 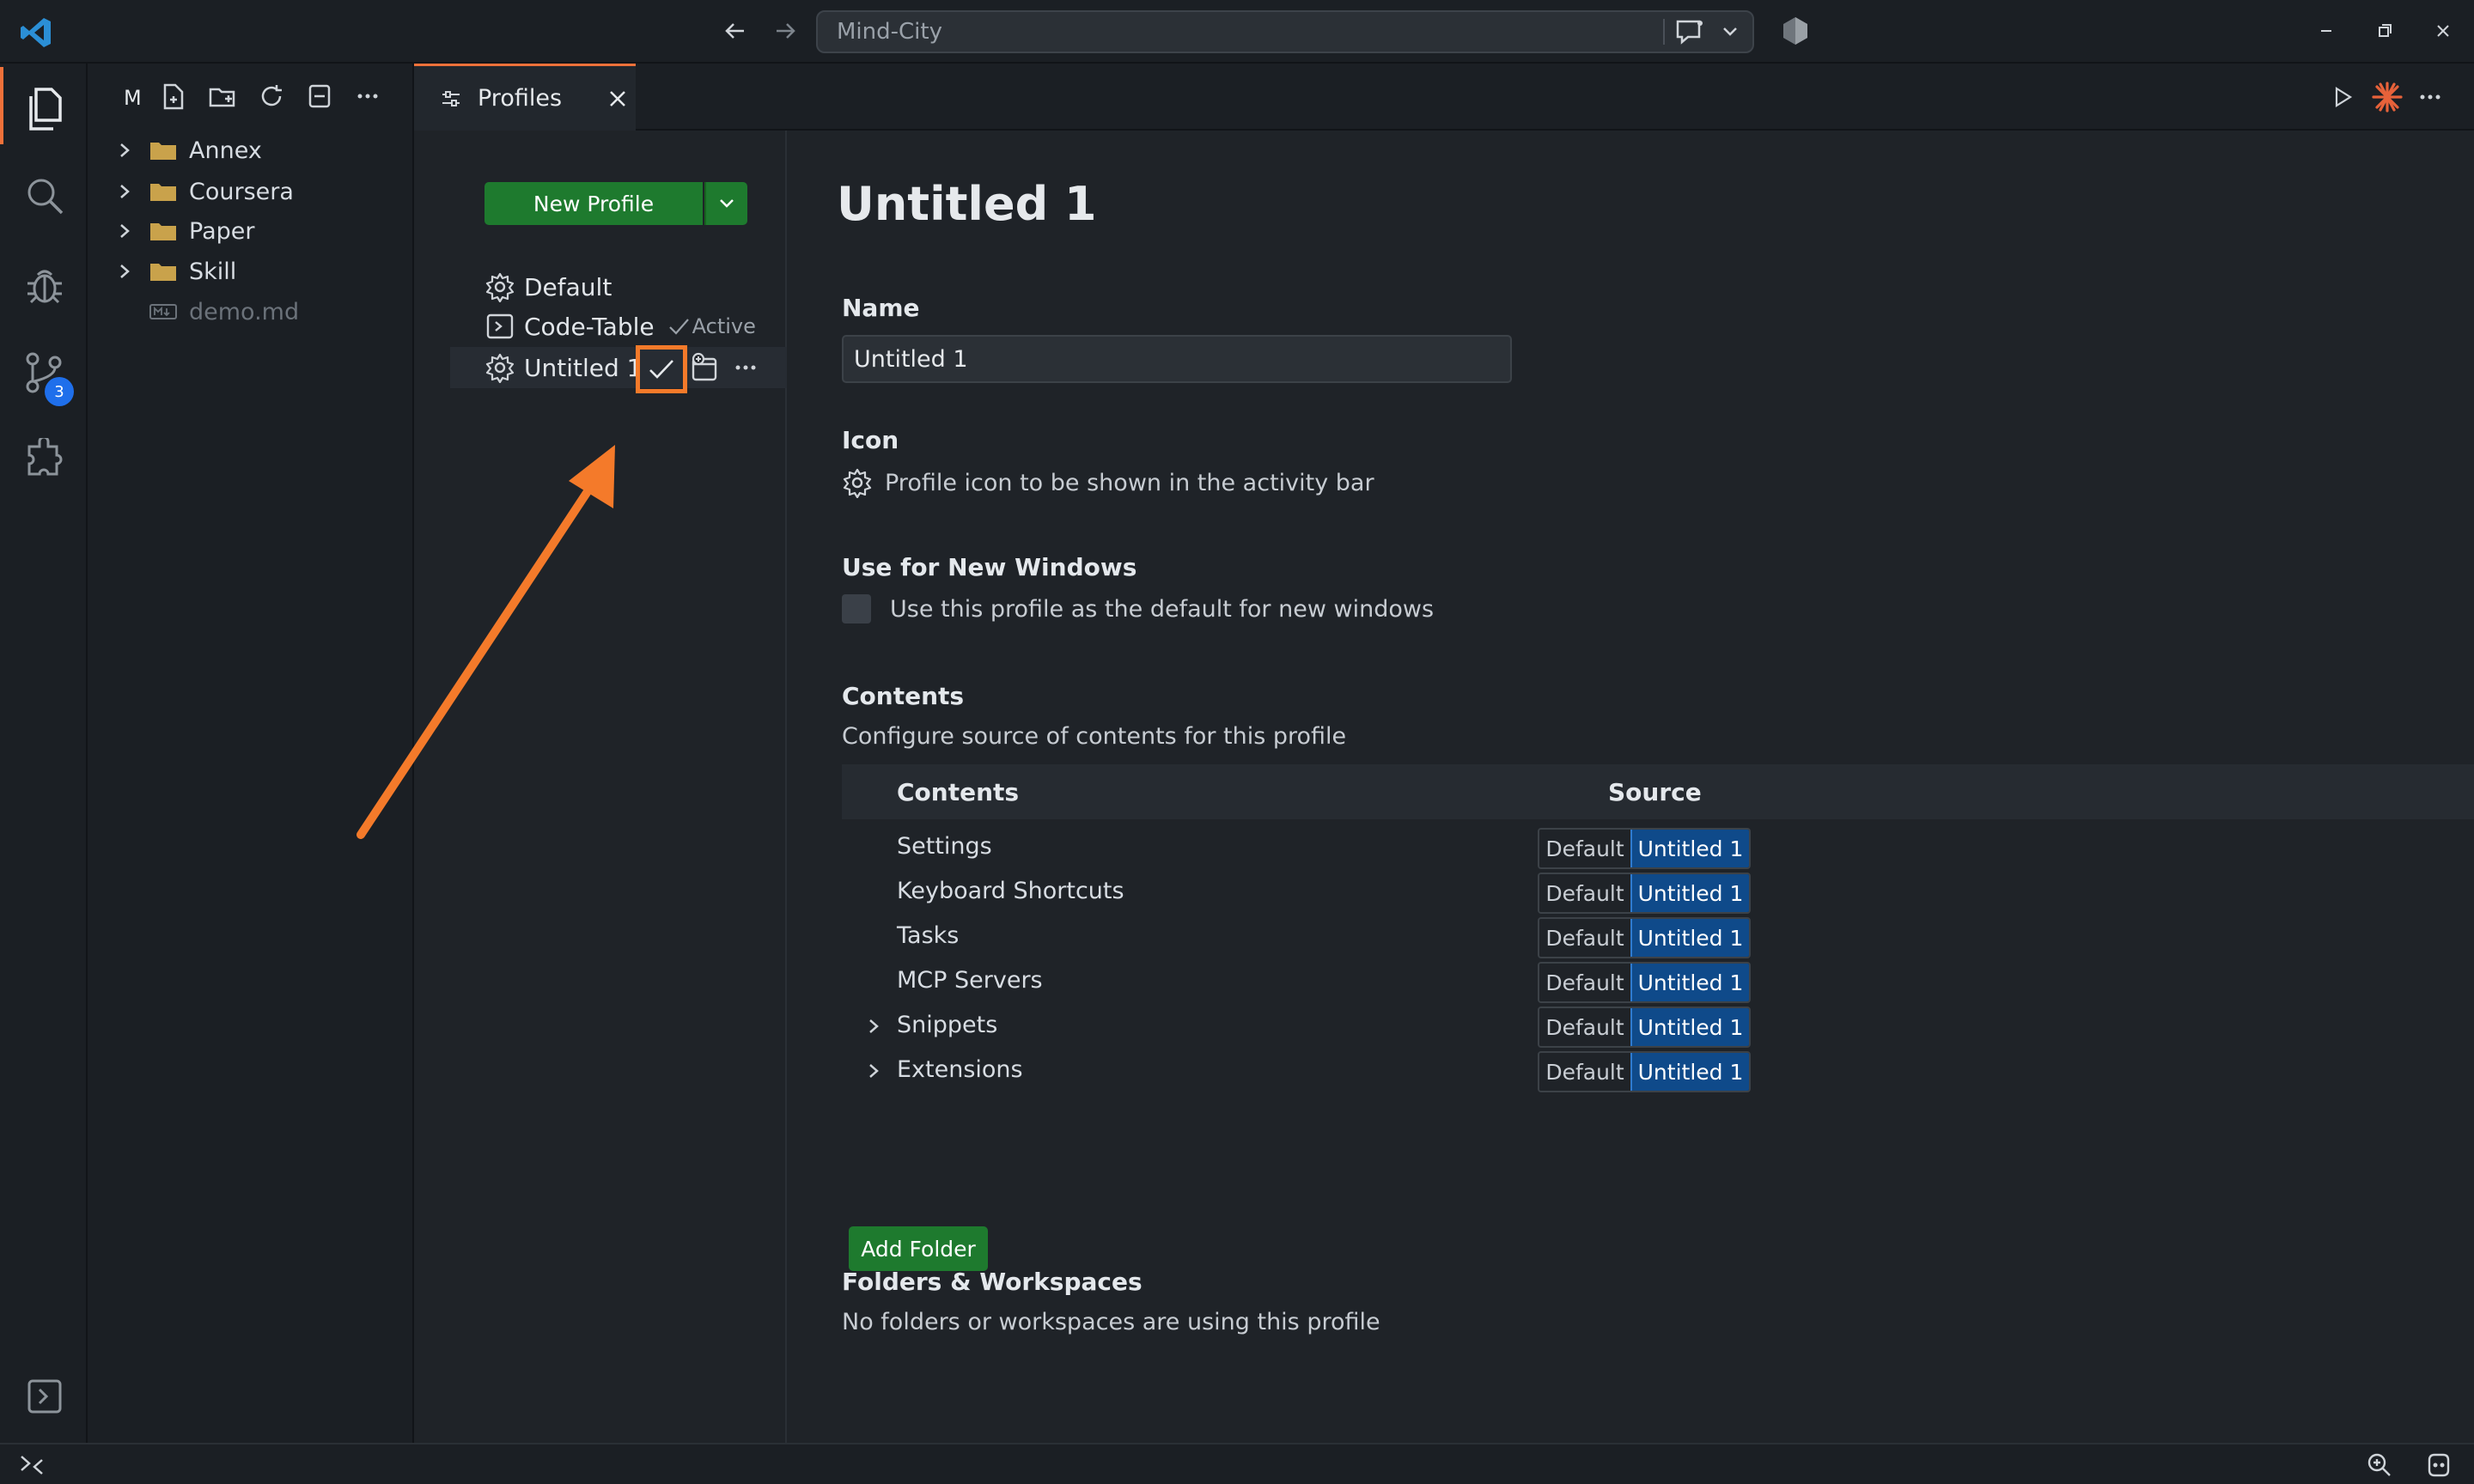 I want to click on content-label: Extensions, so click(x=960, y=1070).